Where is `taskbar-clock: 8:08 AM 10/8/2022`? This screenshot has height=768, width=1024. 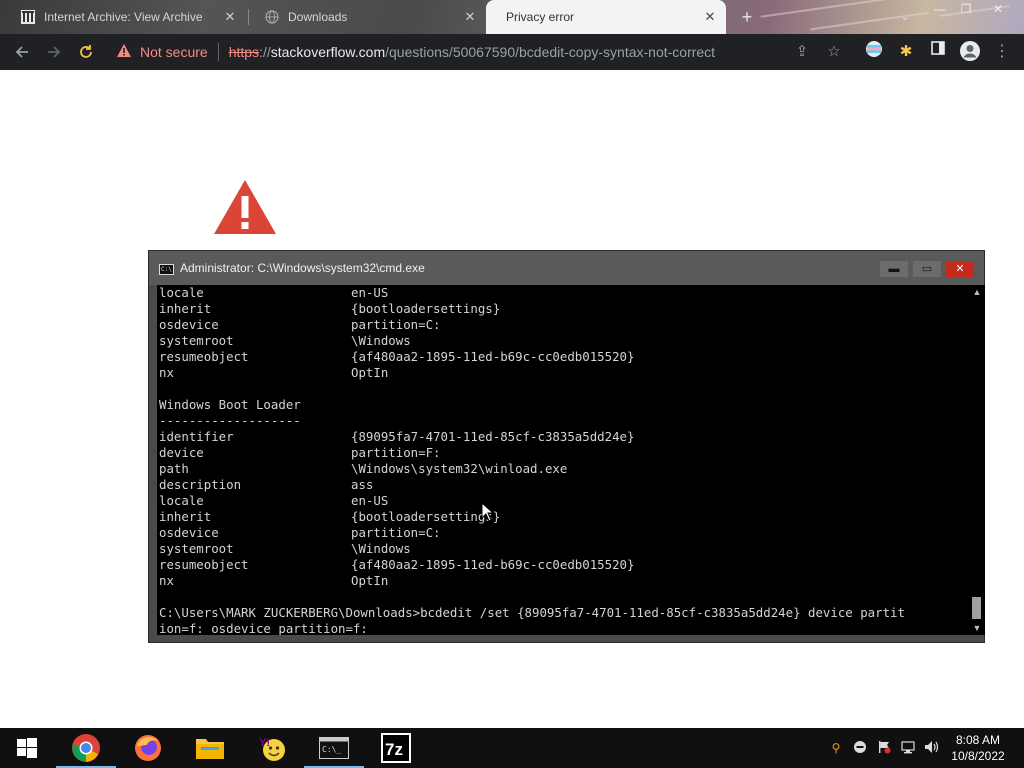 taskbar-clock: 8:08 AM 10/8/2022 is located at coordinates (978, 748).